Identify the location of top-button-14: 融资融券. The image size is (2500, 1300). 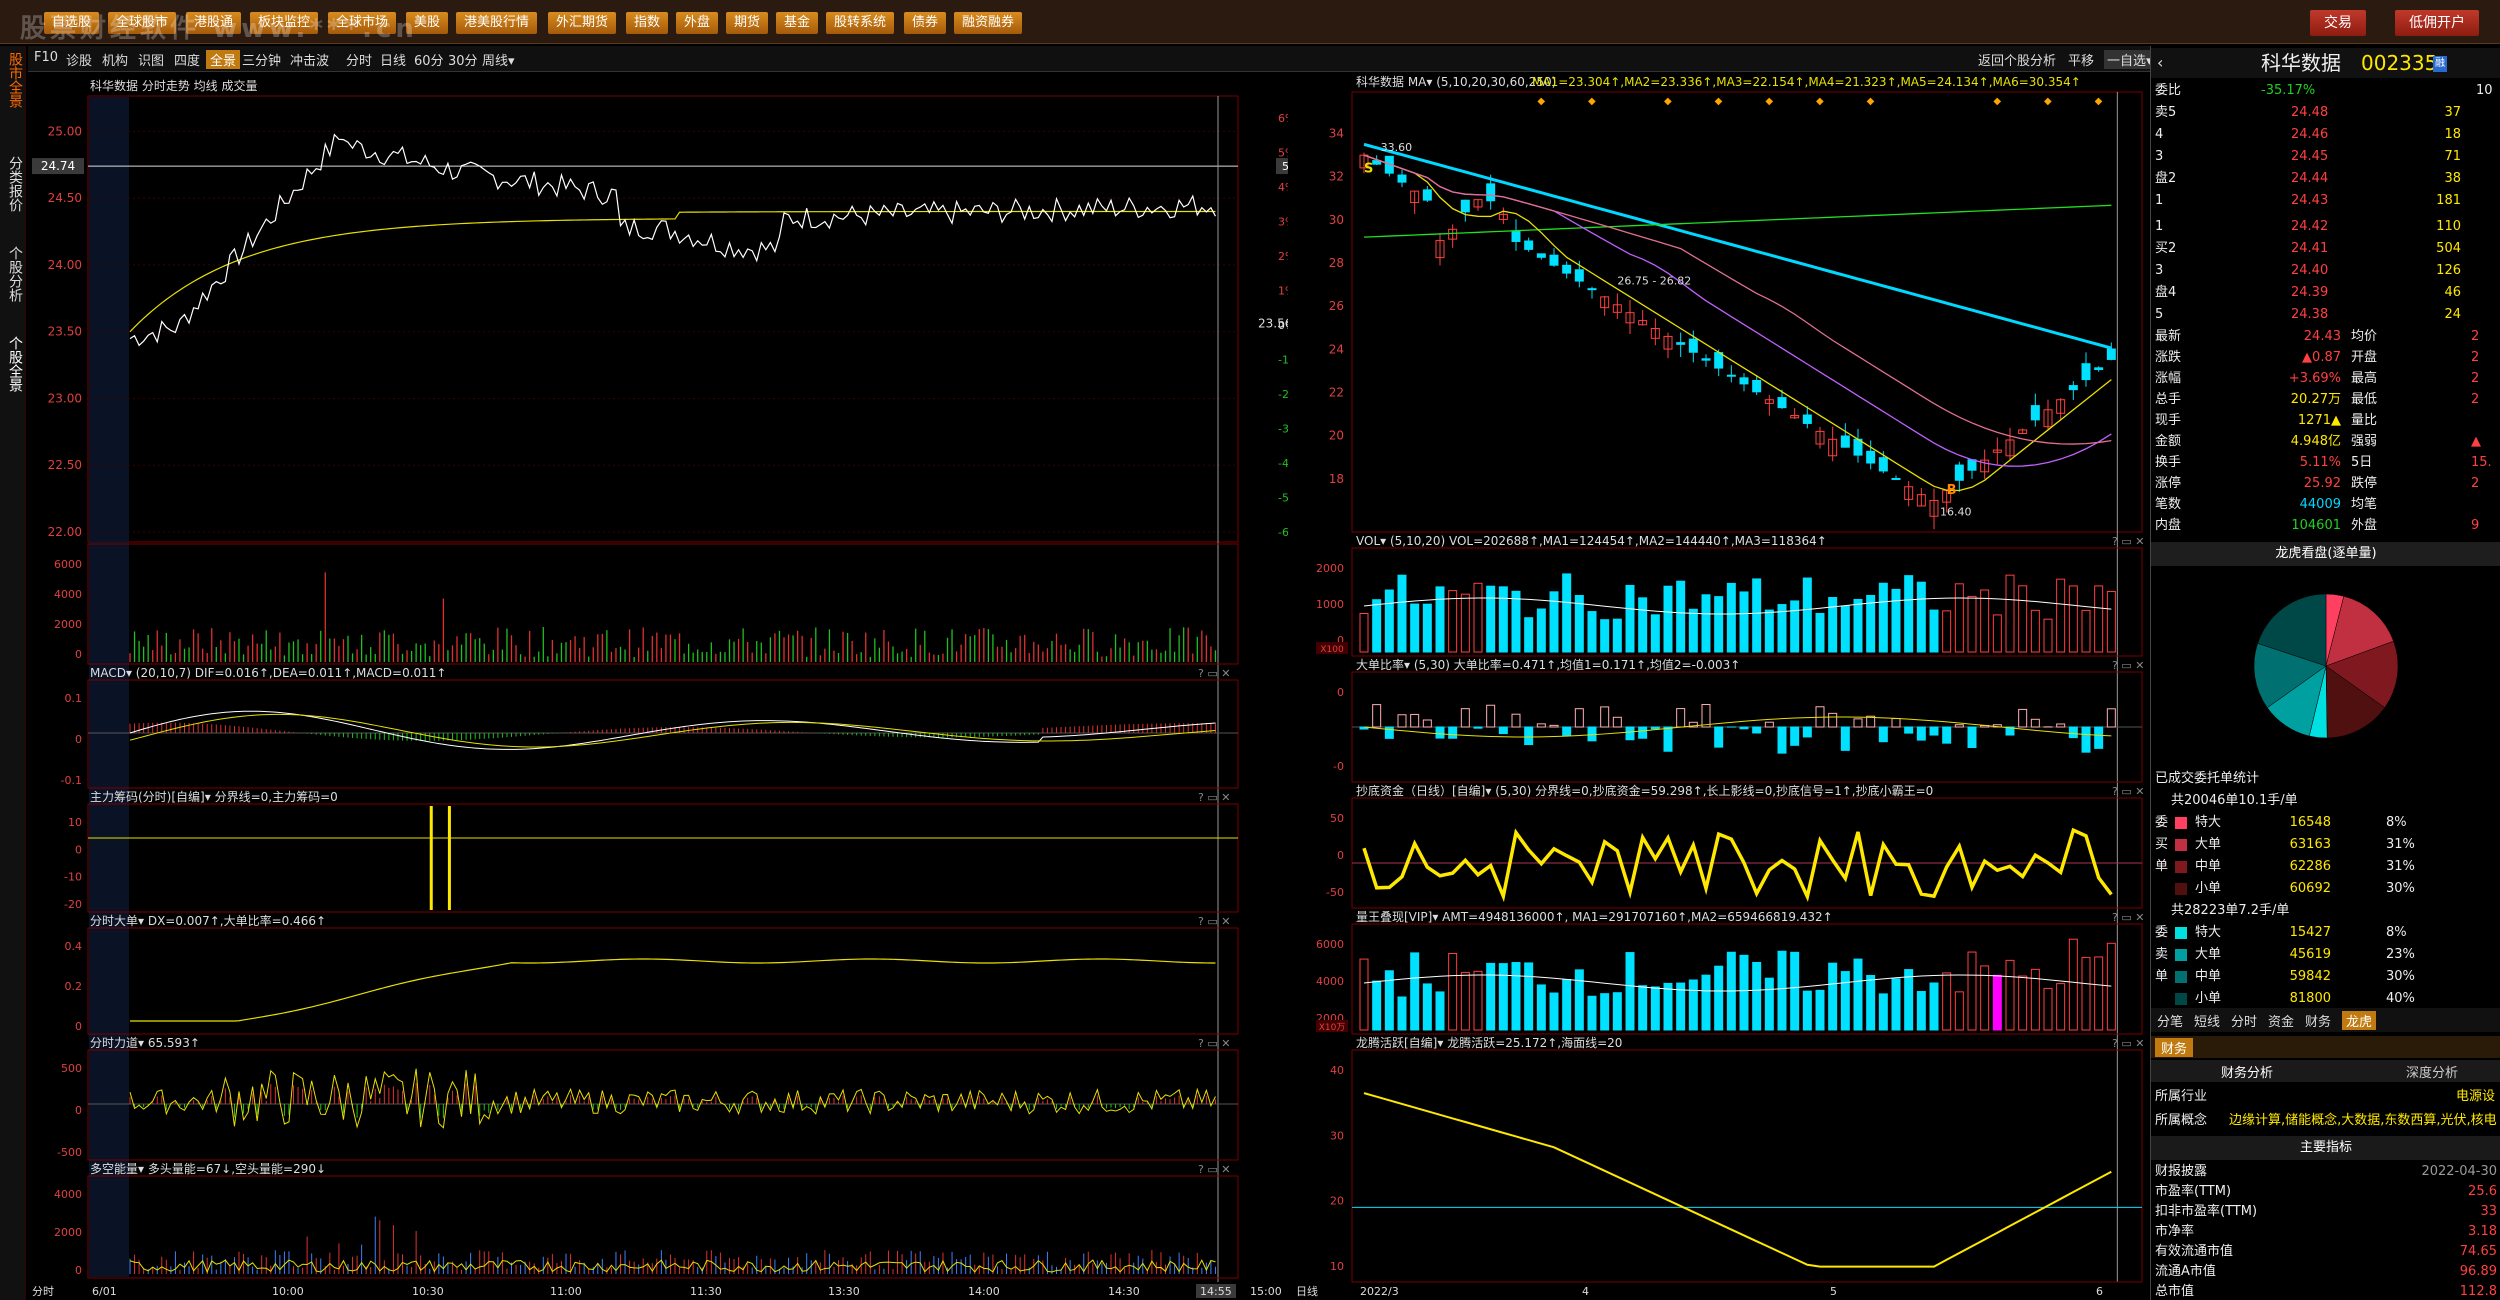
(988, 23).